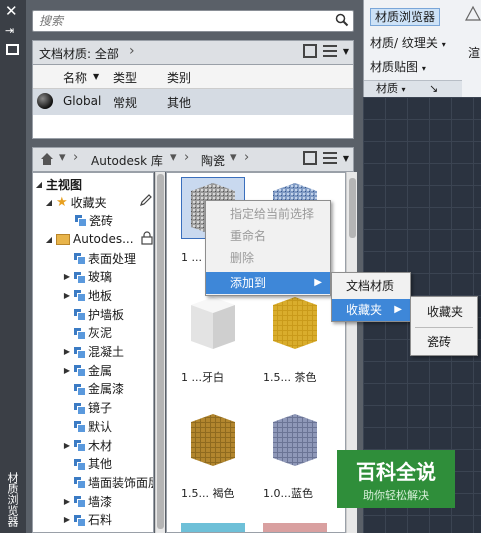 This screenshot has width=481, height=533. I want to click on menu-item-favorites: 收藏夹 ▶, so click(371, 310).